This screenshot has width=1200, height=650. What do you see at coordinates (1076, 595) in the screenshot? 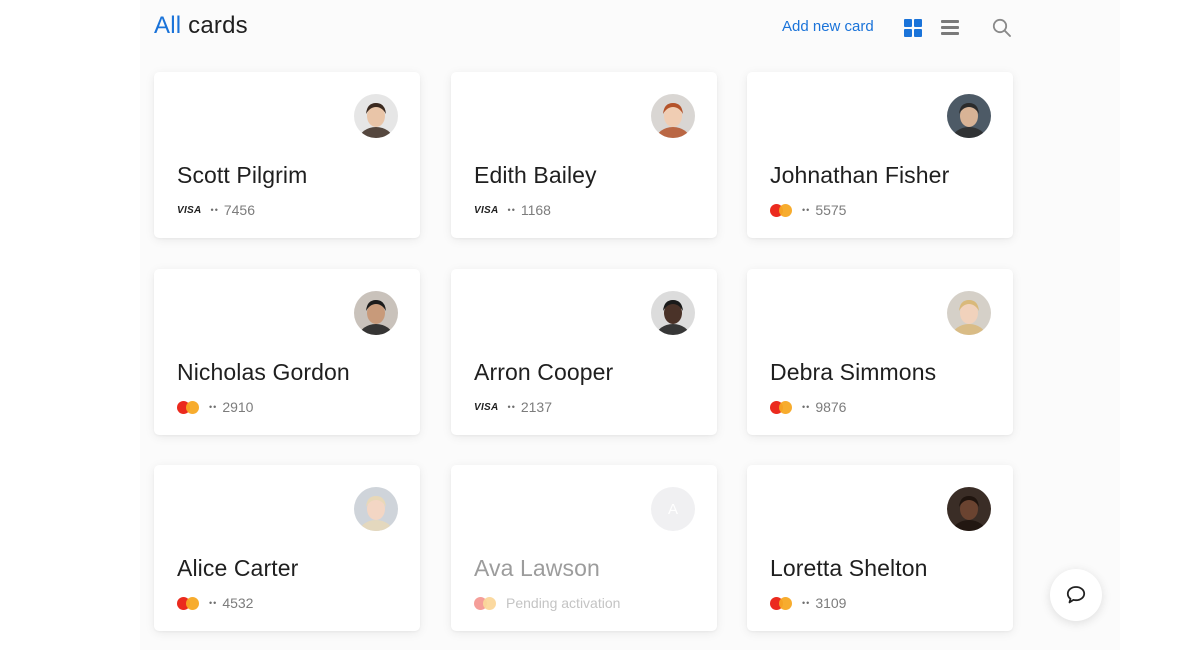
I see `chat-bubble-icon` at bounding box center [1076, 595].